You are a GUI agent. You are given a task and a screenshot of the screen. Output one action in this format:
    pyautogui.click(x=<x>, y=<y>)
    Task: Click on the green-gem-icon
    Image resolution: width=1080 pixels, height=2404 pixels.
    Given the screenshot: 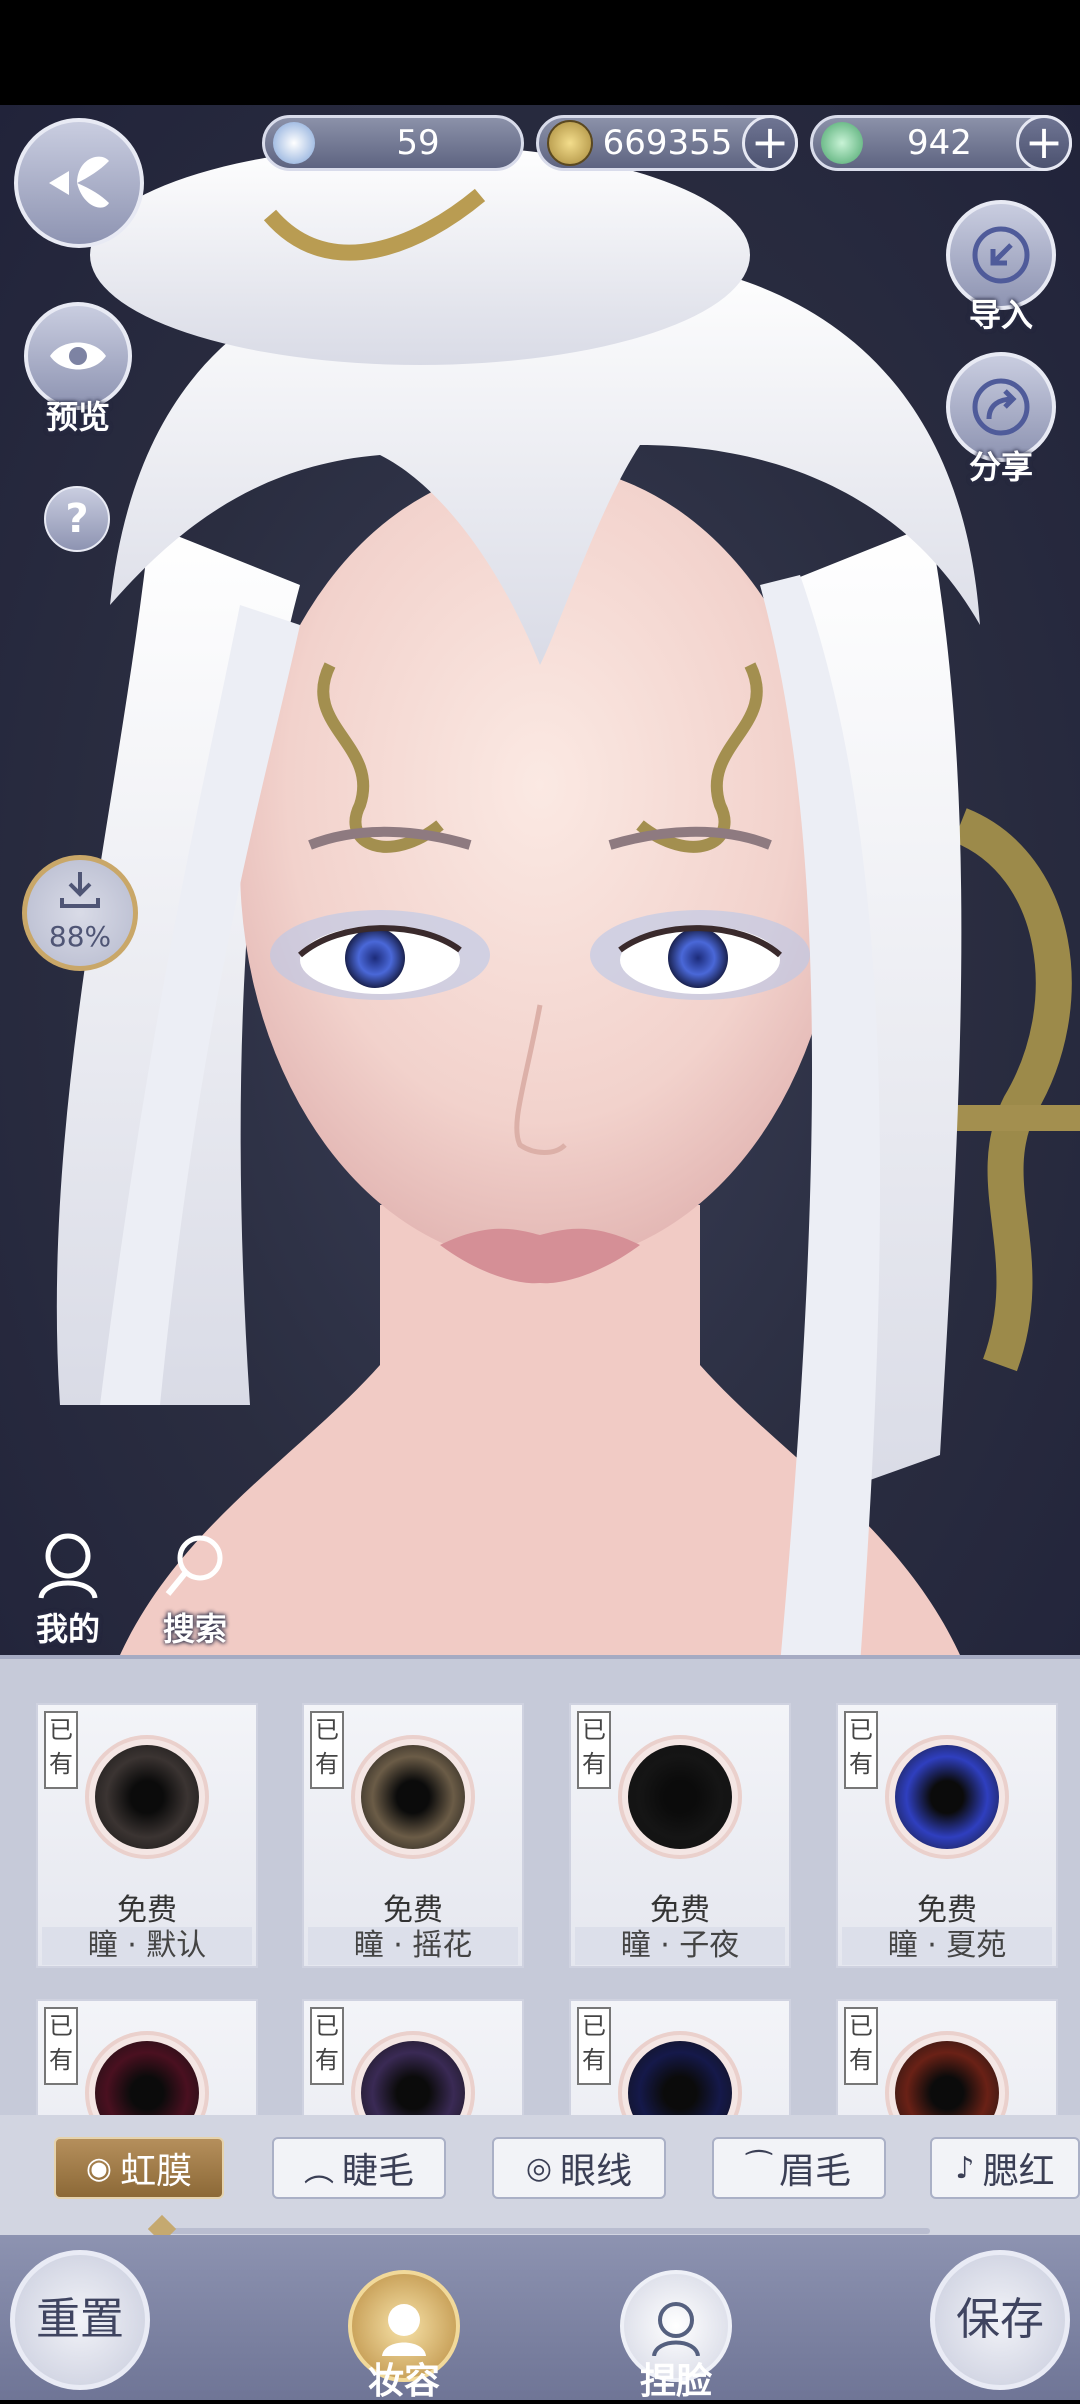 What is the action you would take?
    pyautogui.click(x=842, y=143)
    